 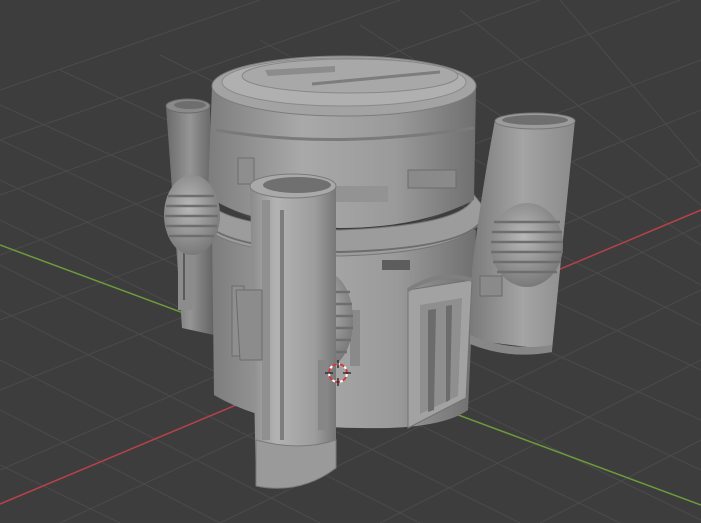 What do you see at coordinates (527, 245) in the screenshot?
I see `right-sphere` at bounding box center [527, 245].